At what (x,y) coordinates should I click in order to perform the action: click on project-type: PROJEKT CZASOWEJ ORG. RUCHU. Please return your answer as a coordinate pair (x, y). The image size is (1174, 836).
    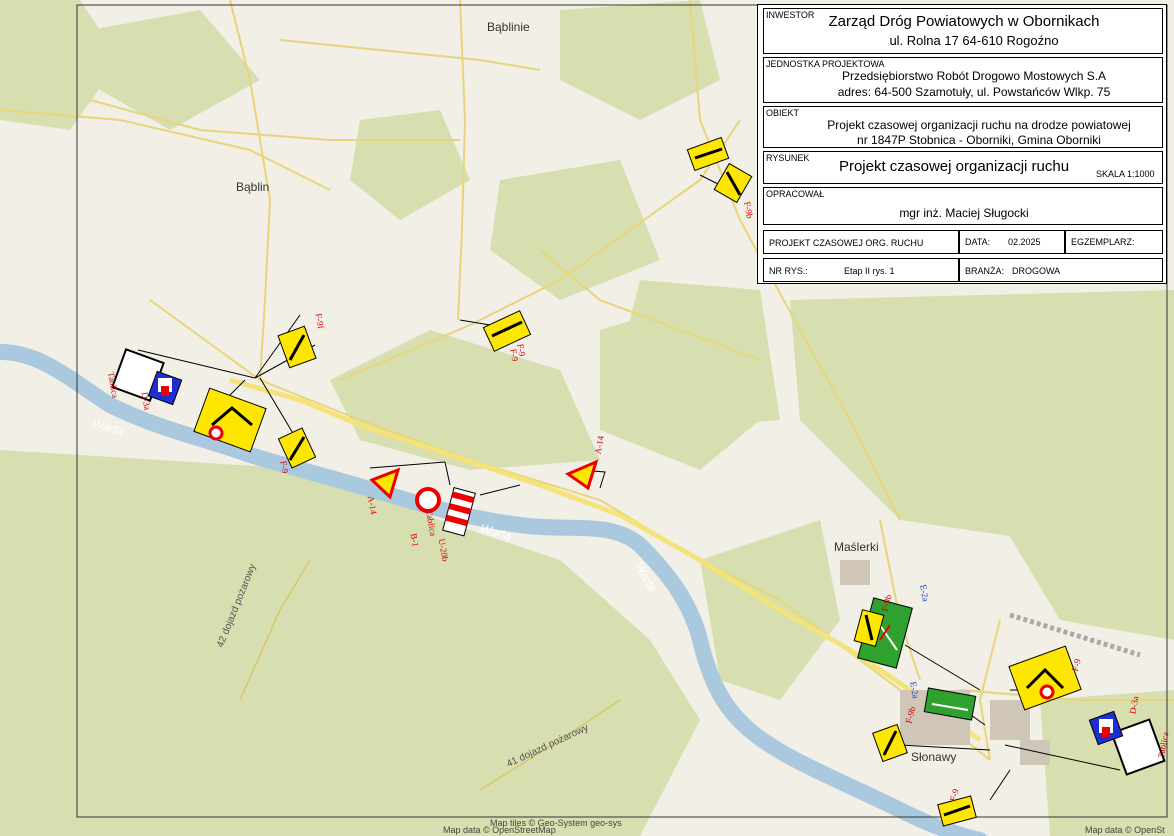
    Looking at the image, I should click on (846, 243).